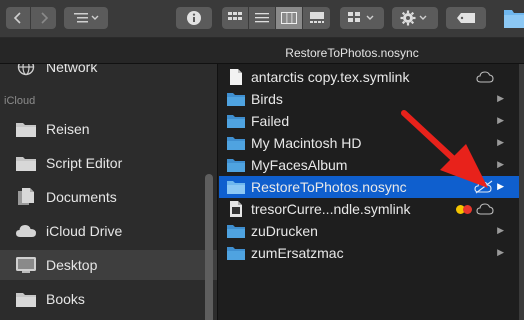 This screenshot has height=320, width=524. Describe the element at coordinates (209, 247) in the screenshot. I see `sidebar-scrollbar` at that location.